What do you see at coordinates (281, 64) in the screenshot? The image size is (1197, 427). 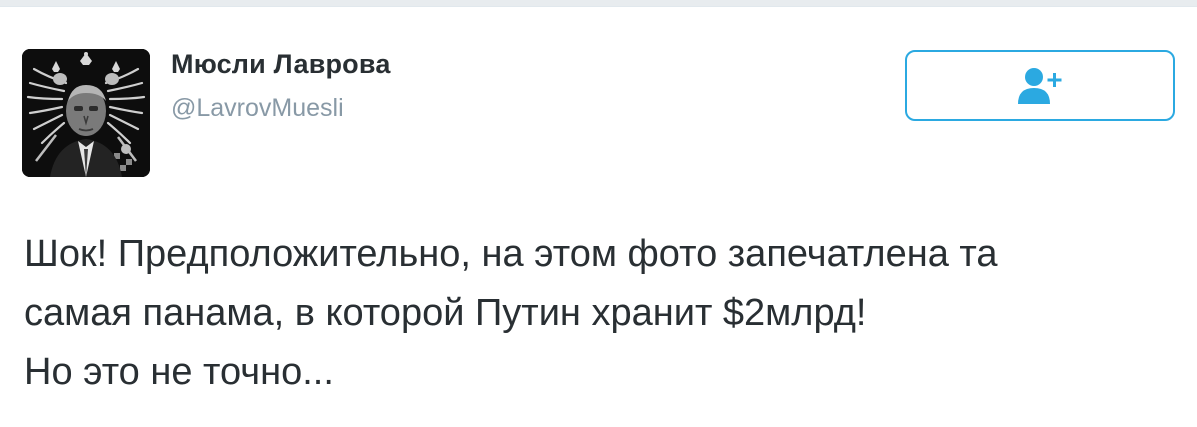 I see `display-name: Мюсли Лаврова` at bounding box center [281, 64].